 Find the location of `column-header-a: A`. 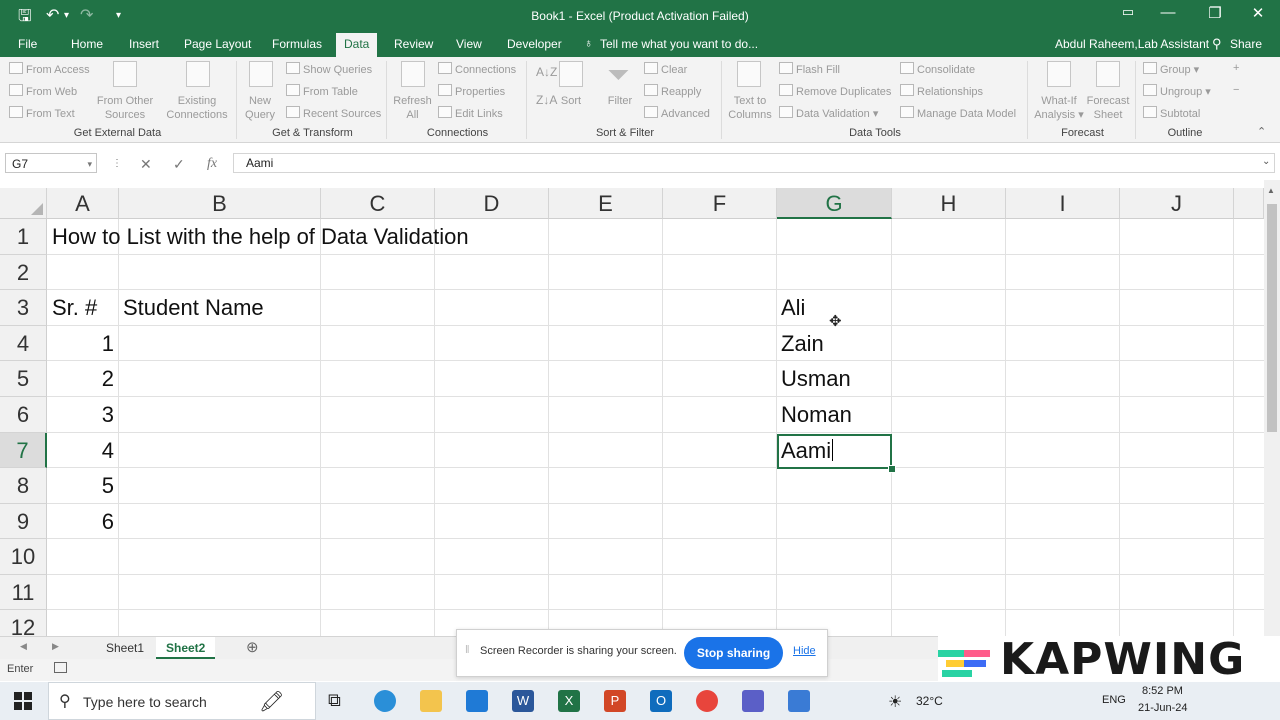

column-header-a: A is located at coordinates (83, 203).